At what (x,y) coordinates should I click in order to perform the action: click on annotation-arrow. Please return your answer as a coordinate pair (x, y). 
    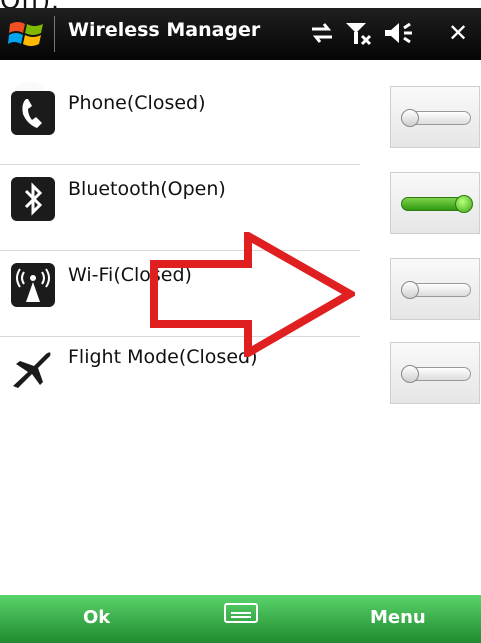
    Looking at the image, I should click on (252, 294).